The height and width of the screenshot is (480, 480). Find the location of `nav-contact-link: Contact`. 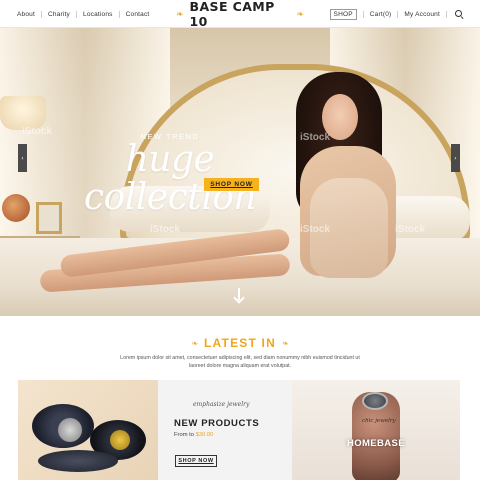

nav-contact-link: Contact is located at coordinates (138, 14).